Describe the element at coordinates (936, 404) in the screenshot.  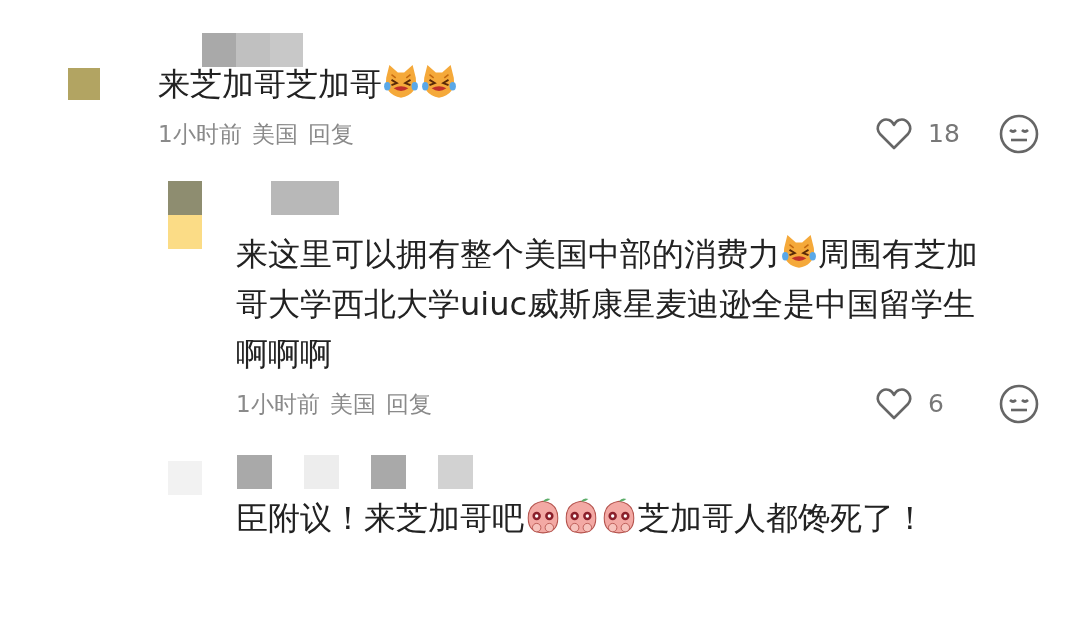
I see `like-count: 6` at that location.